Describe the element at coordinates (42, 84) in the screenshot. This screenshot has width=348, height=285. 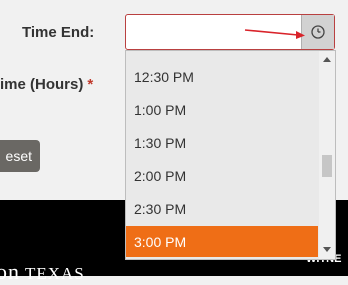
I see `total-time-label-text: ime (Hours)` at that location.